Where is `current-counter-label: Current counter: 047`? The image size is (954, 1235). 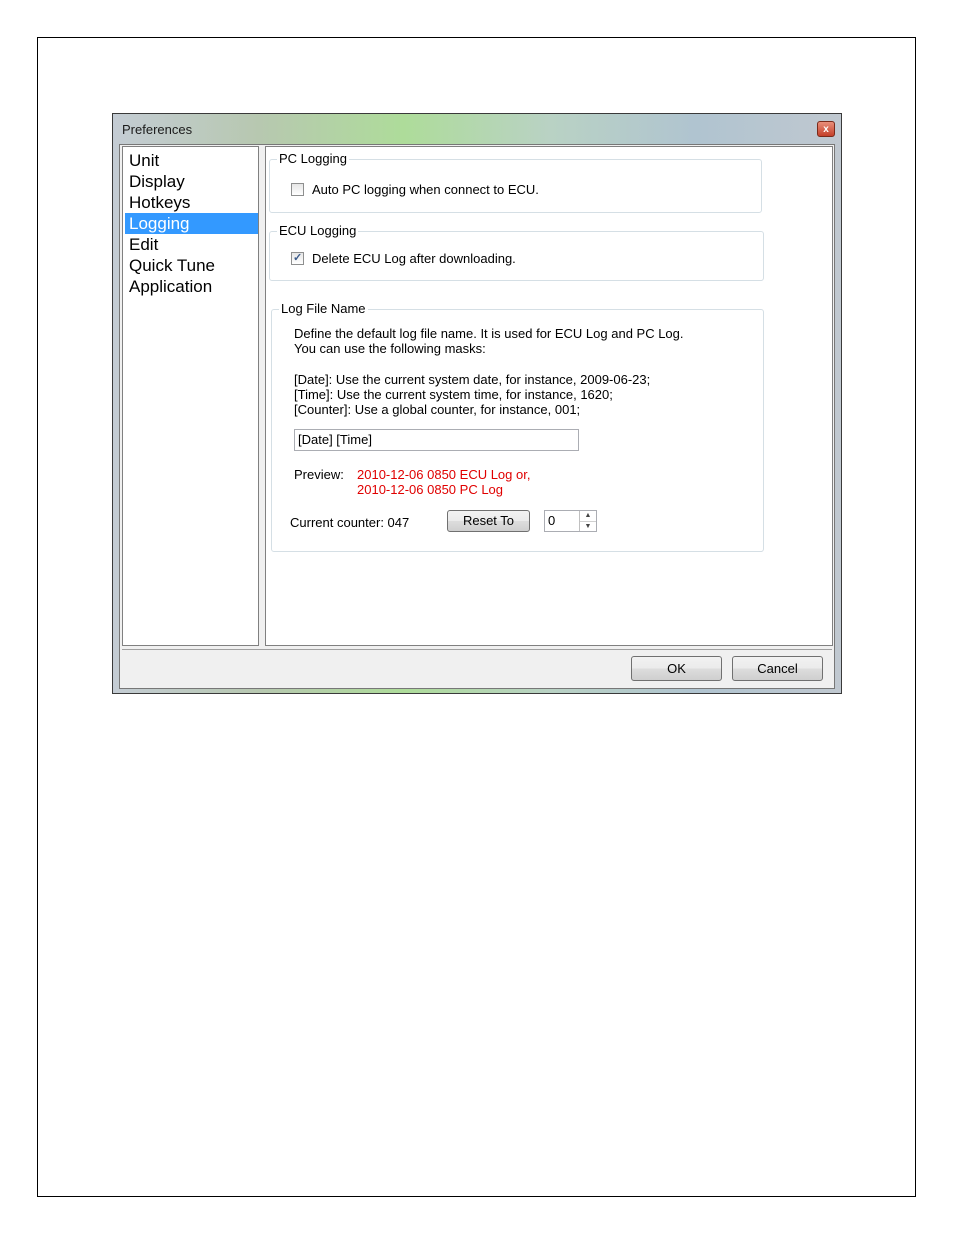
current-counter-label: Current counter: 047 is located at coordinates (350, 522).